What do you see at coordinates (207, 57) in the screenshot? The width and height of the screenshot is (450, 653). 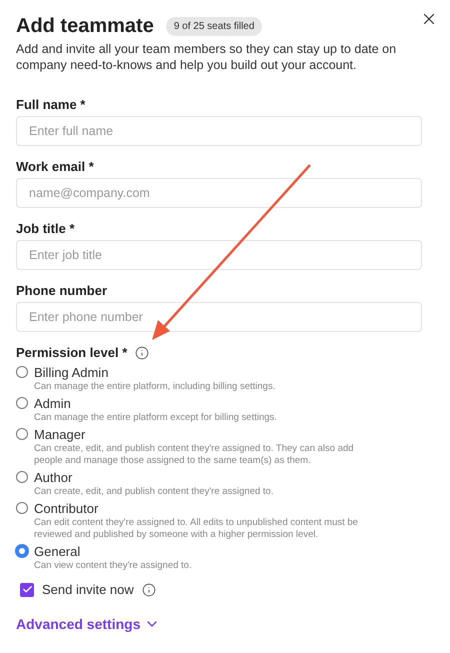 I see `dialog-description: Add and invite all your team members so they can stay up to date on company need-to-knows and help you build out your account.` at bounding box center [207, 57].